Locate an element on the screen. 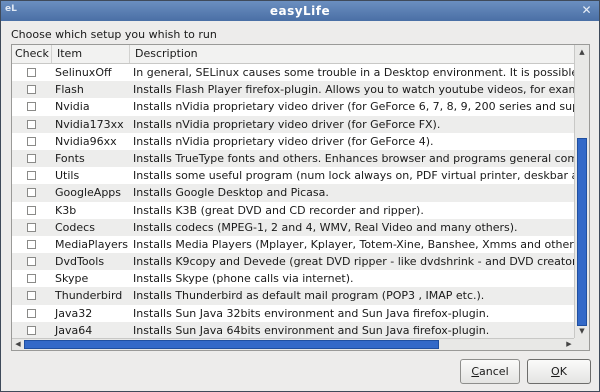 The height and width of the screenshot is (392, 600). column-header-check: Check is located at coordinates (32, 54).